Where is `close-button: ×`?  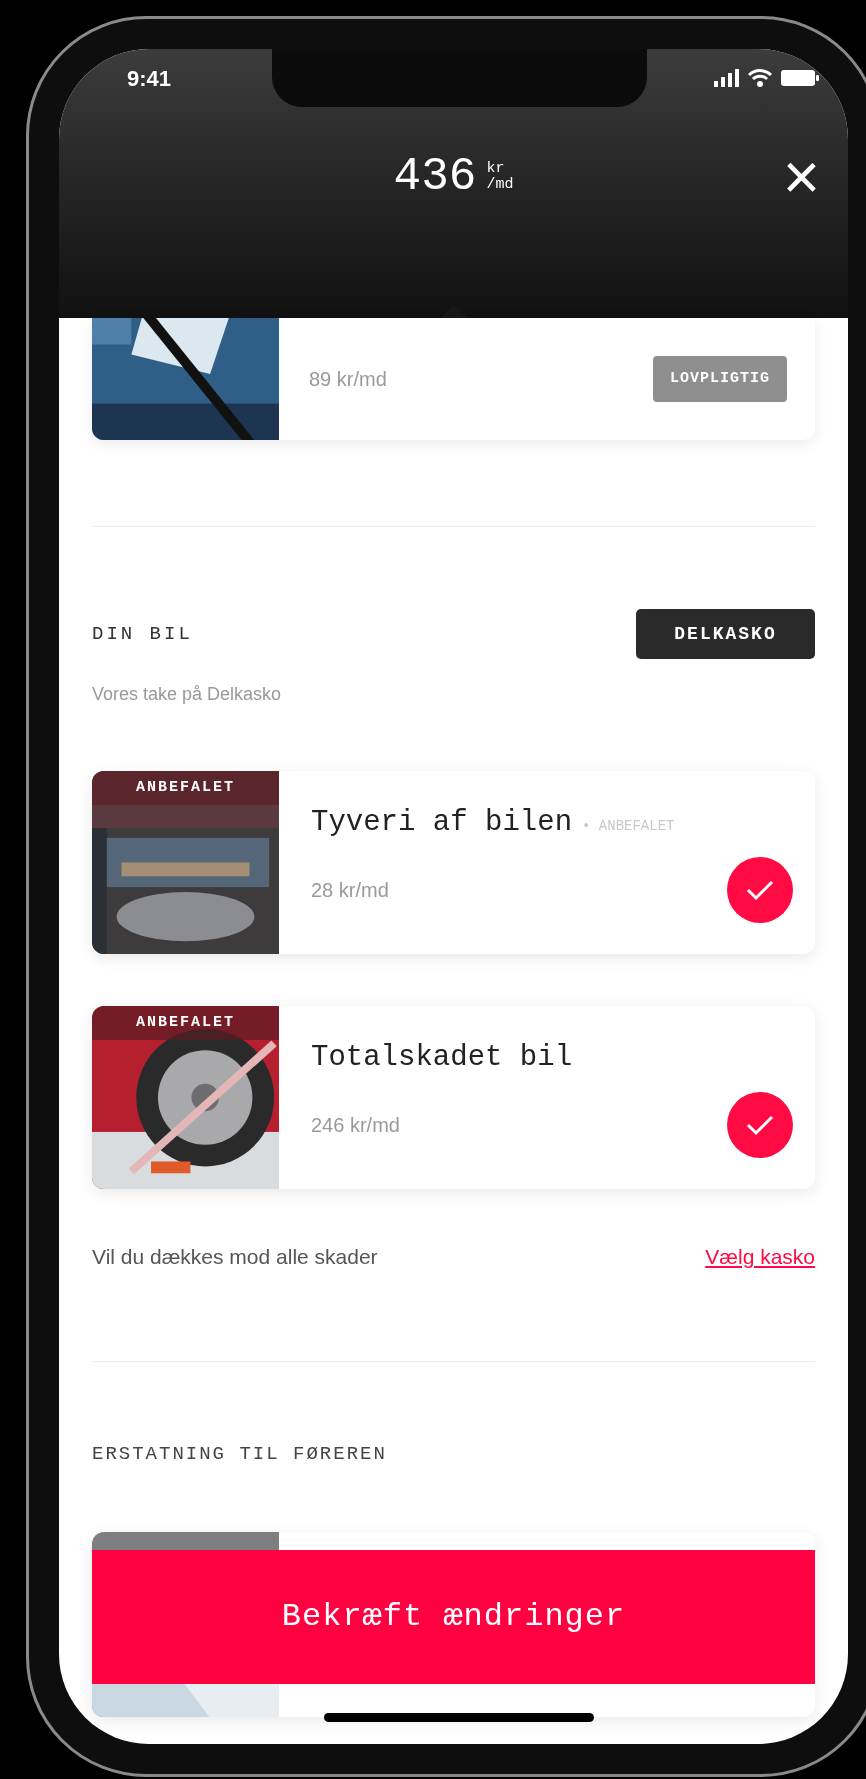
close-button: × is located at coordinates (801, 177).